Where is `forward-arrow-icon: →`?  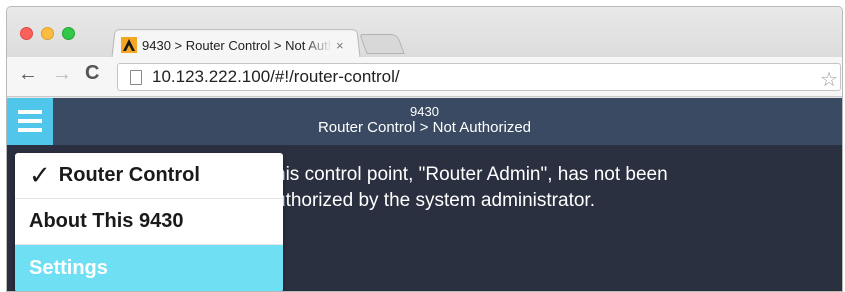 forward-arrow-icon: → is located at coordinates (62, 74).